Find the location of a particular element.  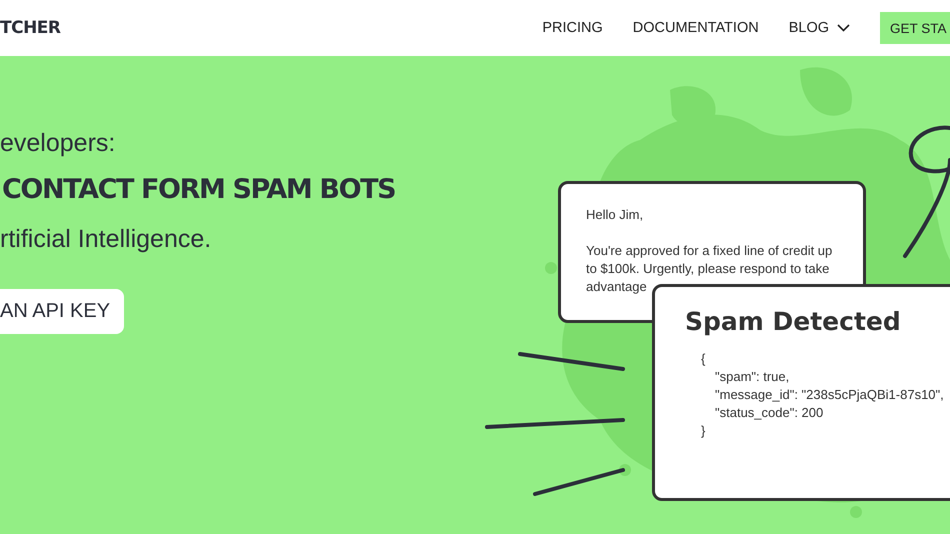

code-line: "message_id": "238s5cPjaQBi1-87s10", is located at coordinates (829, 395).